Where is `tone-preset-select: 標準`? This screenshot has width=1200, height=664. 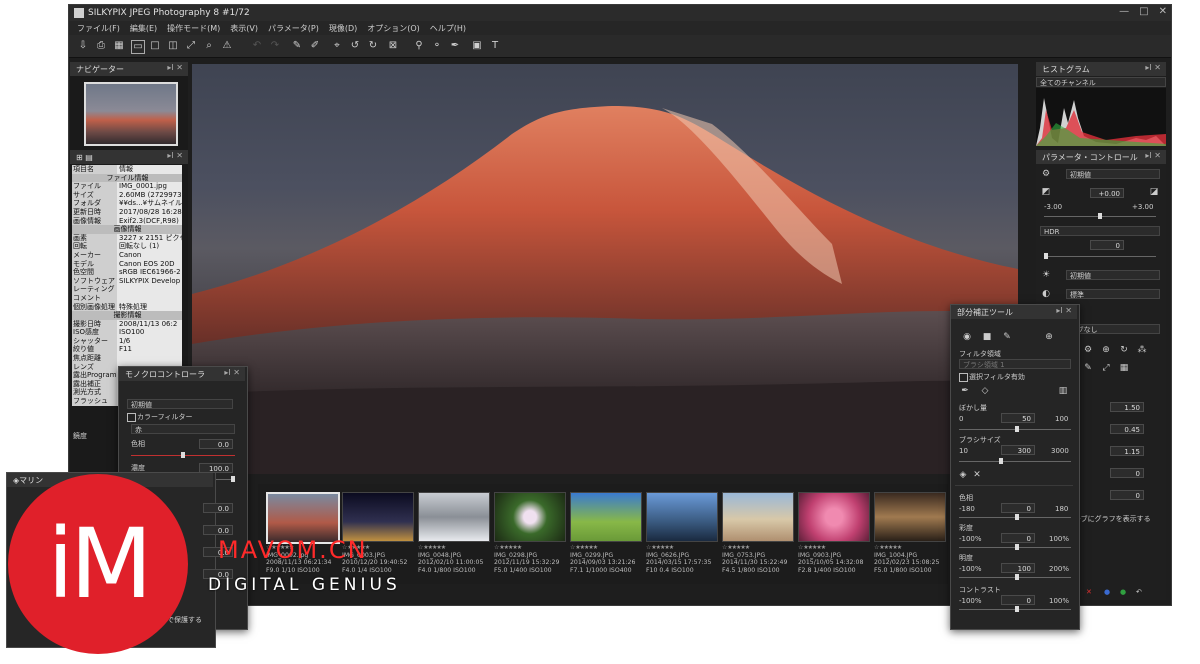 tone-preset-select: 標準 is located at coordinates (1113, 294).